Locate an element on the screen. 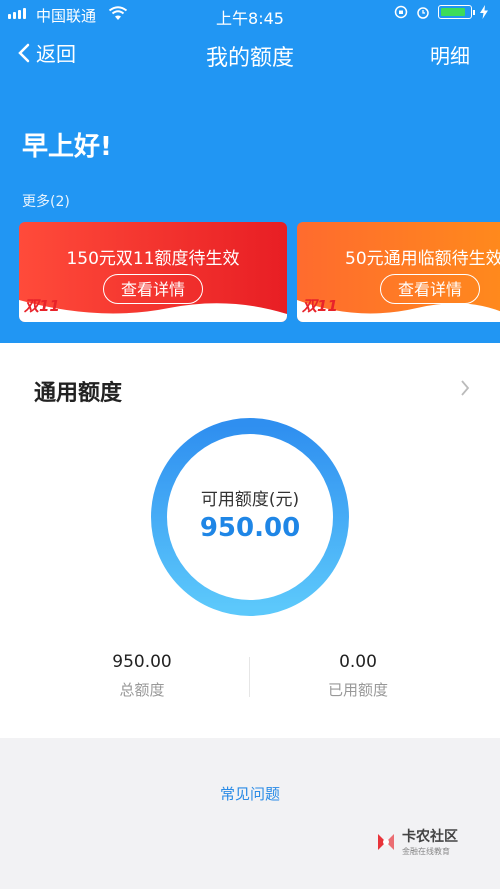 This screenshot has width=500, height=889. watermark: 卡农社区 金融在线教育 is located at coordinates (416, 841).